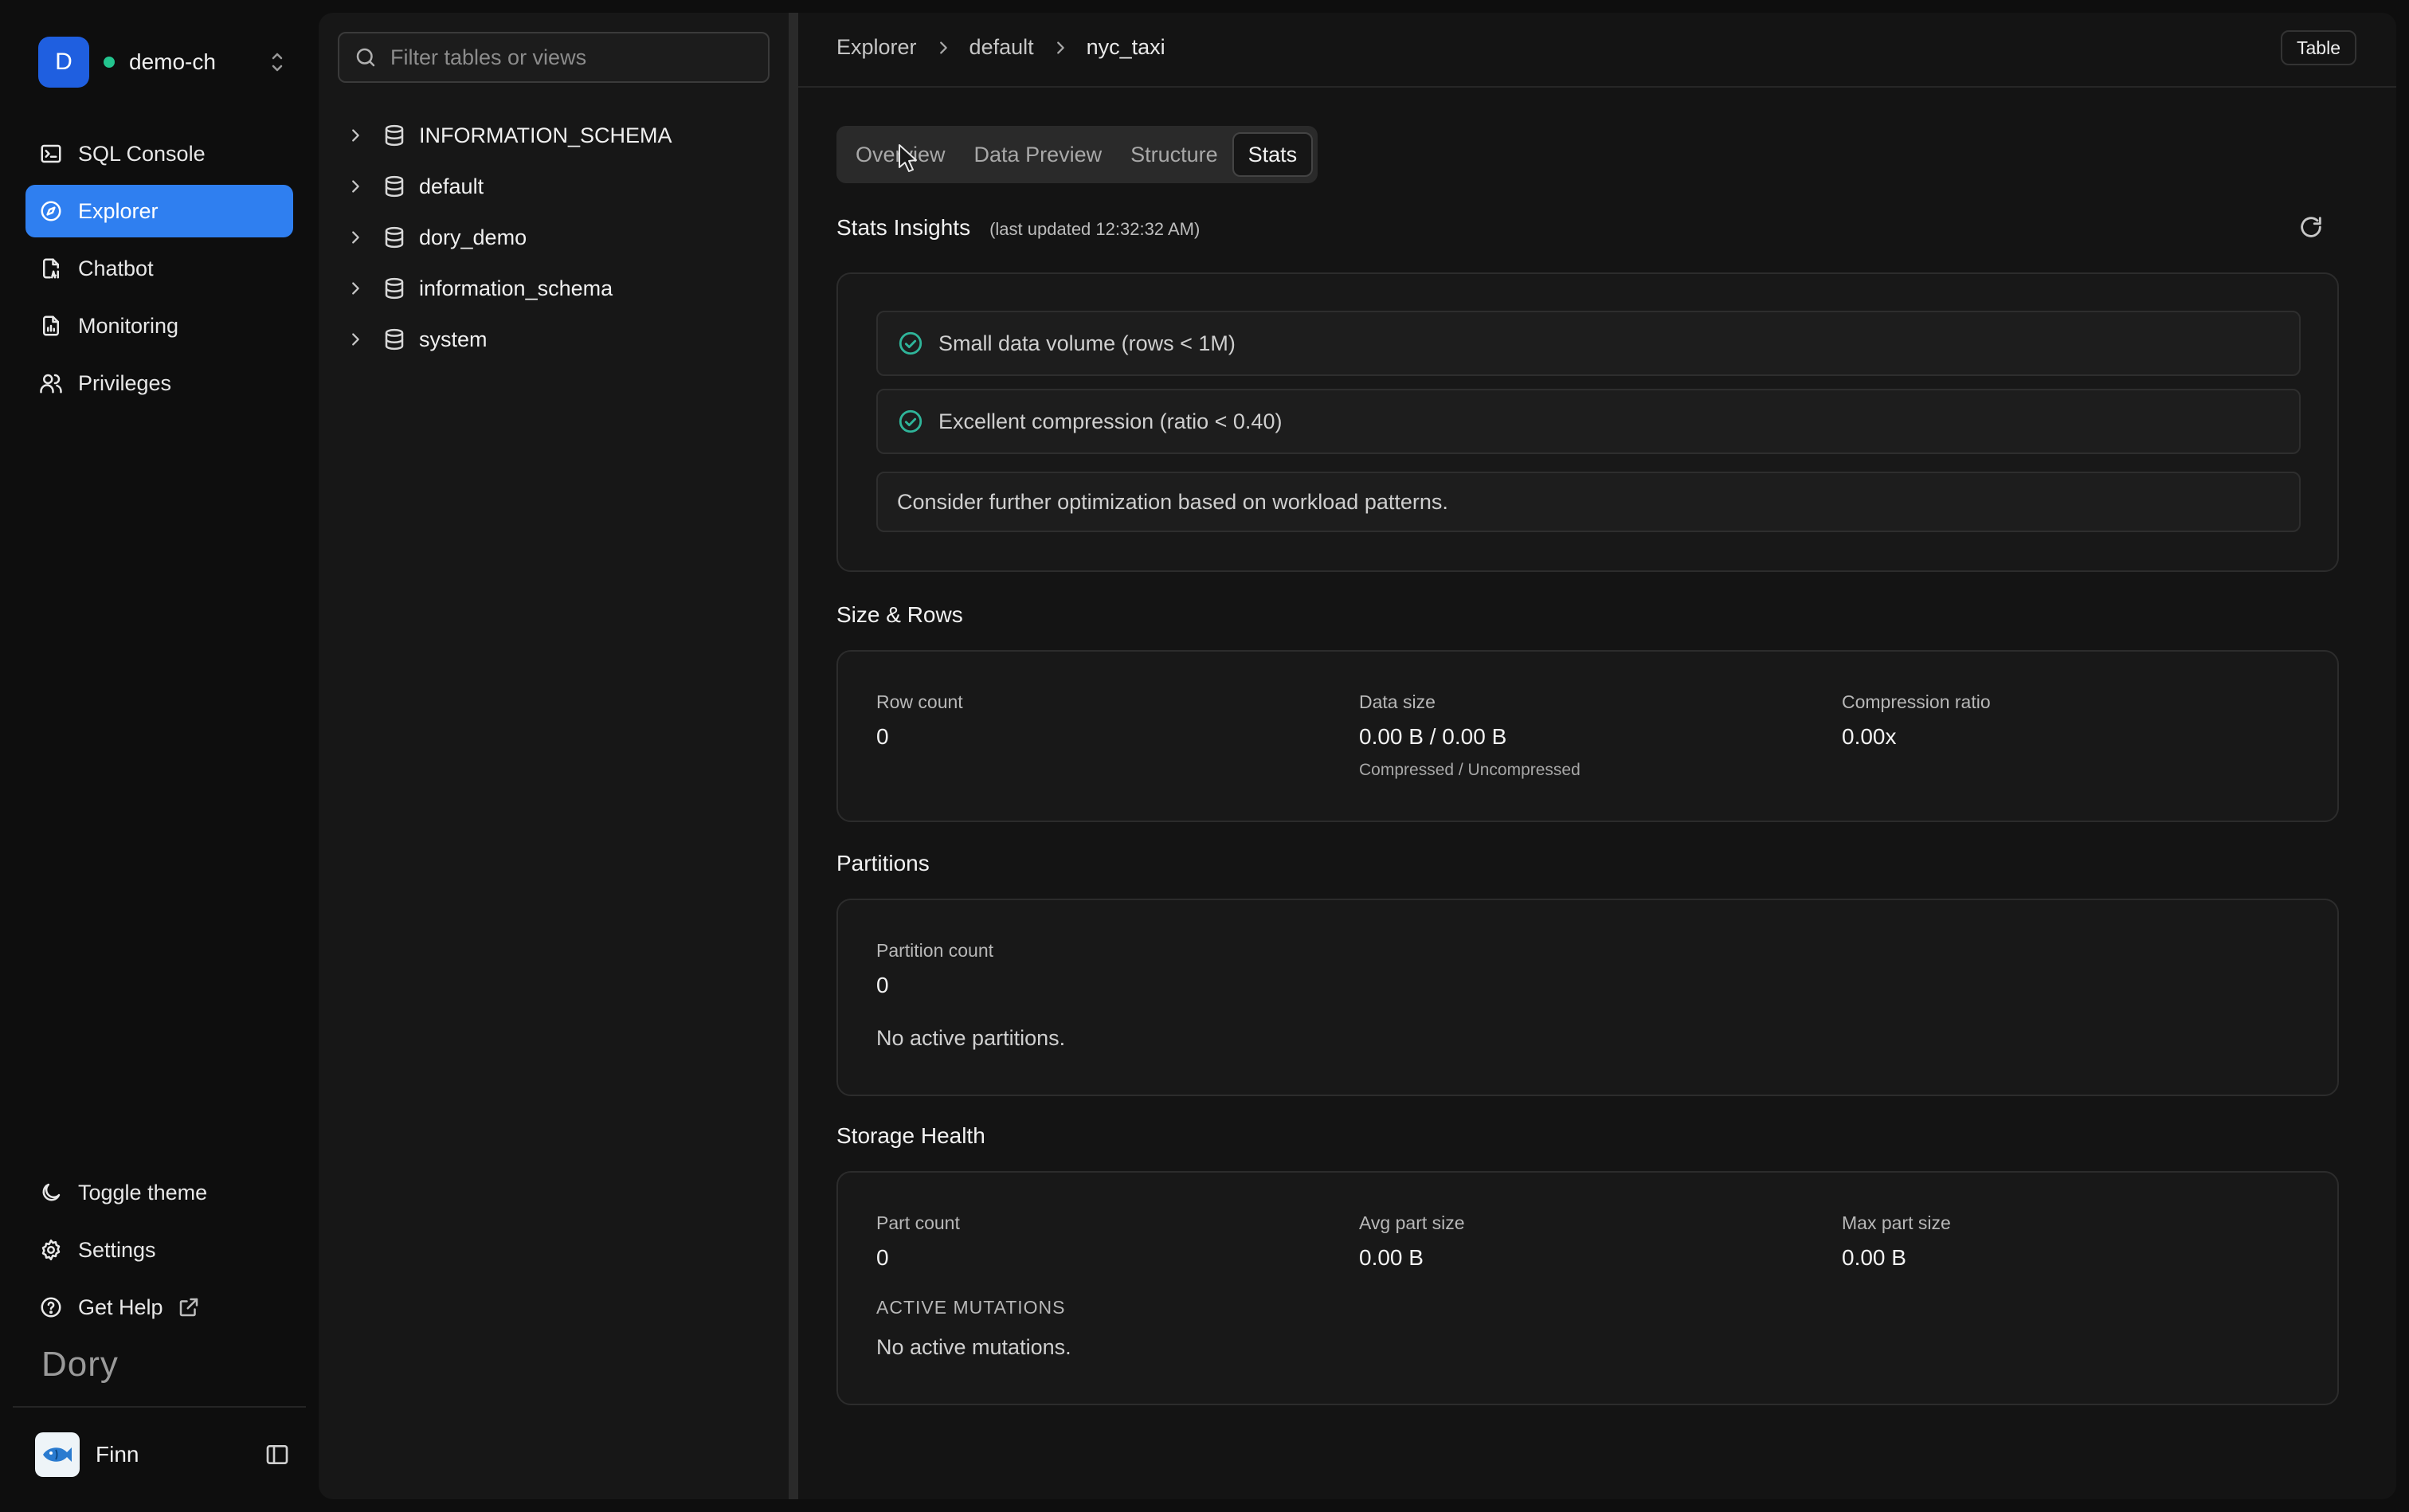 The height and width of the screenshot is (1512, 2409). I want to click on top-bar: Explorer default nyc_taxi Table, so click(1597, 51).